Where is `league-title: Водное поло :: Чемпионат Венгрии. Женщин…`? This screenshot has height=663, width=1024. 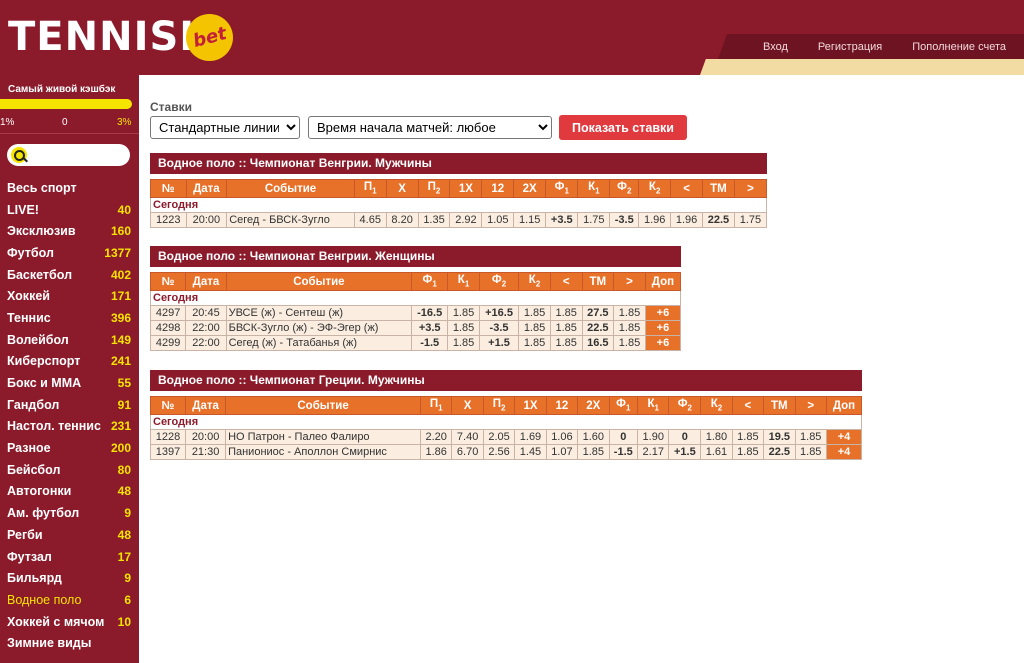 league-title: Водное поло :: Чемпионат Венгрии. Женщин… is located at coordinates (415, 256).